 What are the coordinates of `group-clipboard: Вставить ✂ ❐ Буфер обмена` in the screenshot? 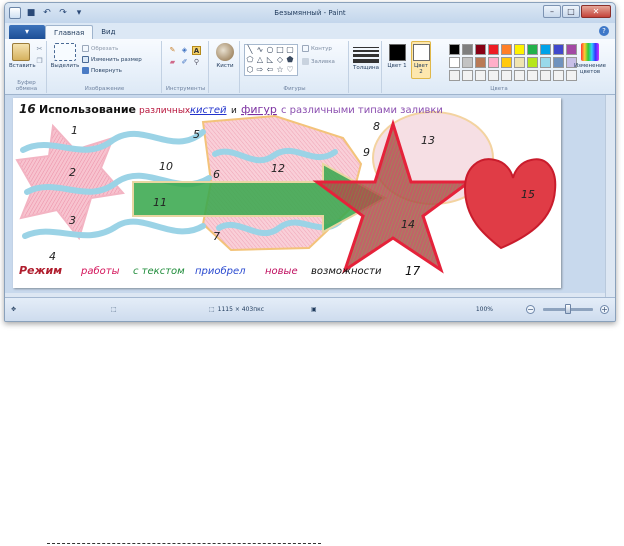 It's located at (27, 67).